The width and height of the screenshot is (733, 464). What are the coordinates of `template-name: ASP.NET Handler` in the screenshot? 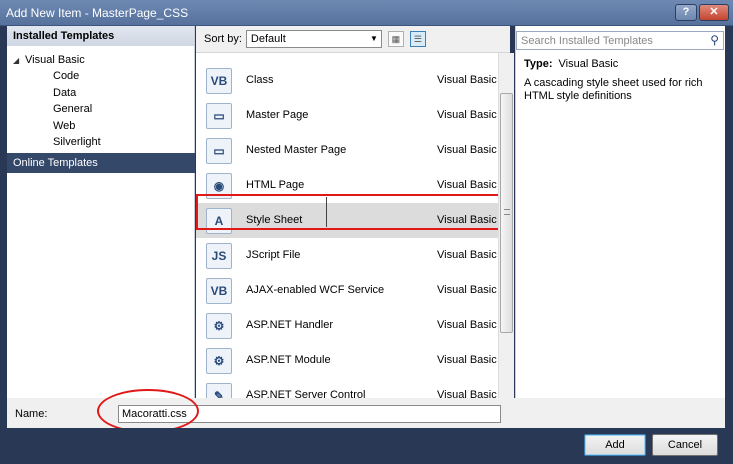 It's located at (290, 325).